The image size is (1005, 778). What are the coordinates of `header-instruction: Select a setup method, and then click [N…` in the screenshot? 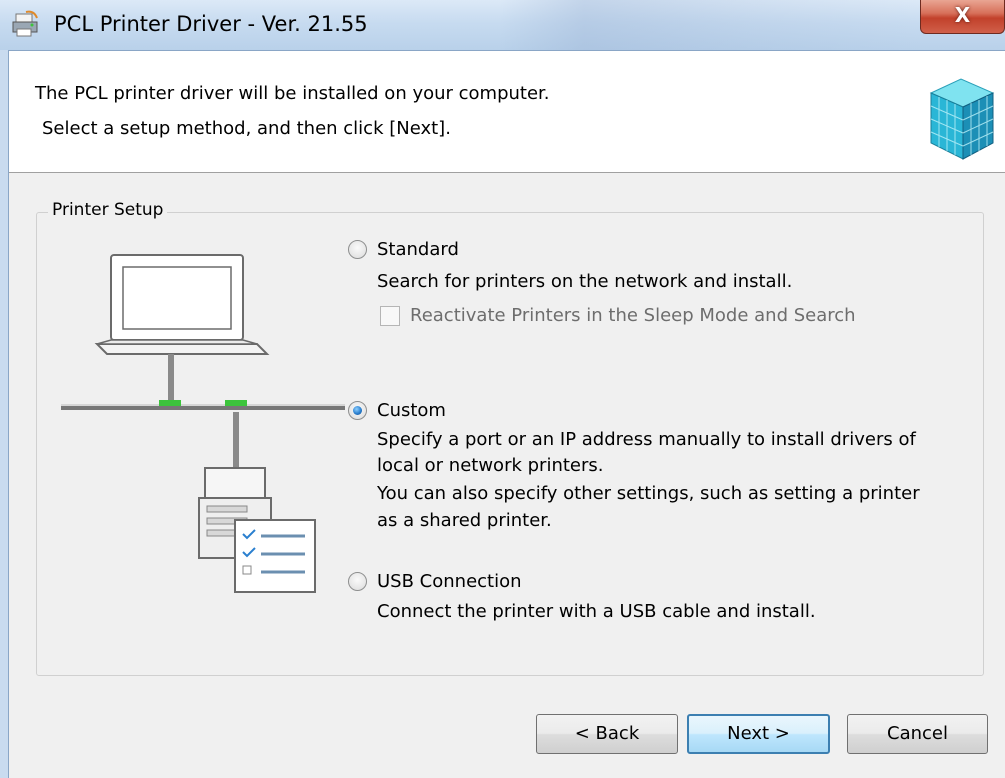 It's located at (246, 128).